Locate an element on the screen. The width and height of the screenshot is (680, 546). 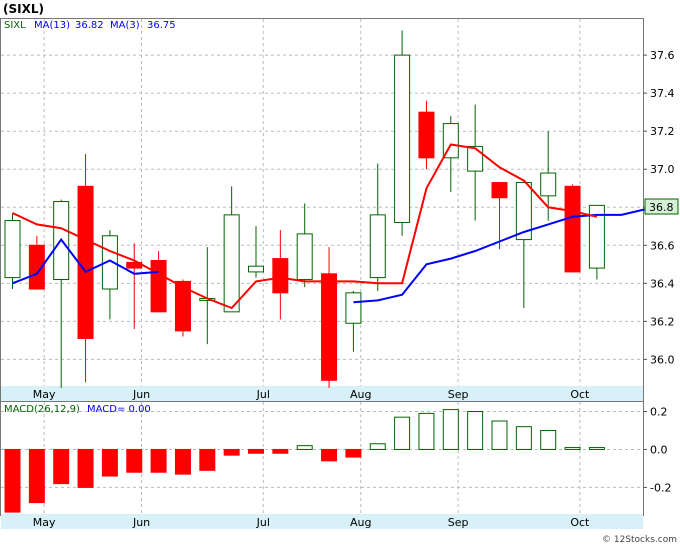
legend-ma13-label: MA(13) is located at coordinates (52, 25).